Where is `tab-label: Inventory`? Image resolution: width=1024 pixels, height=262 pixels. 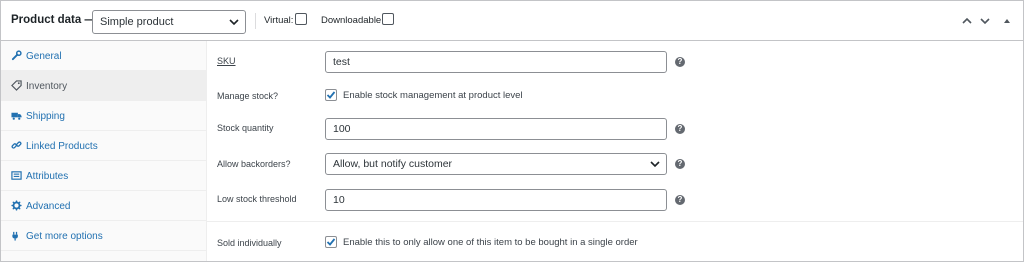
tab-label: Inventory is located at coordinates (47, 86).